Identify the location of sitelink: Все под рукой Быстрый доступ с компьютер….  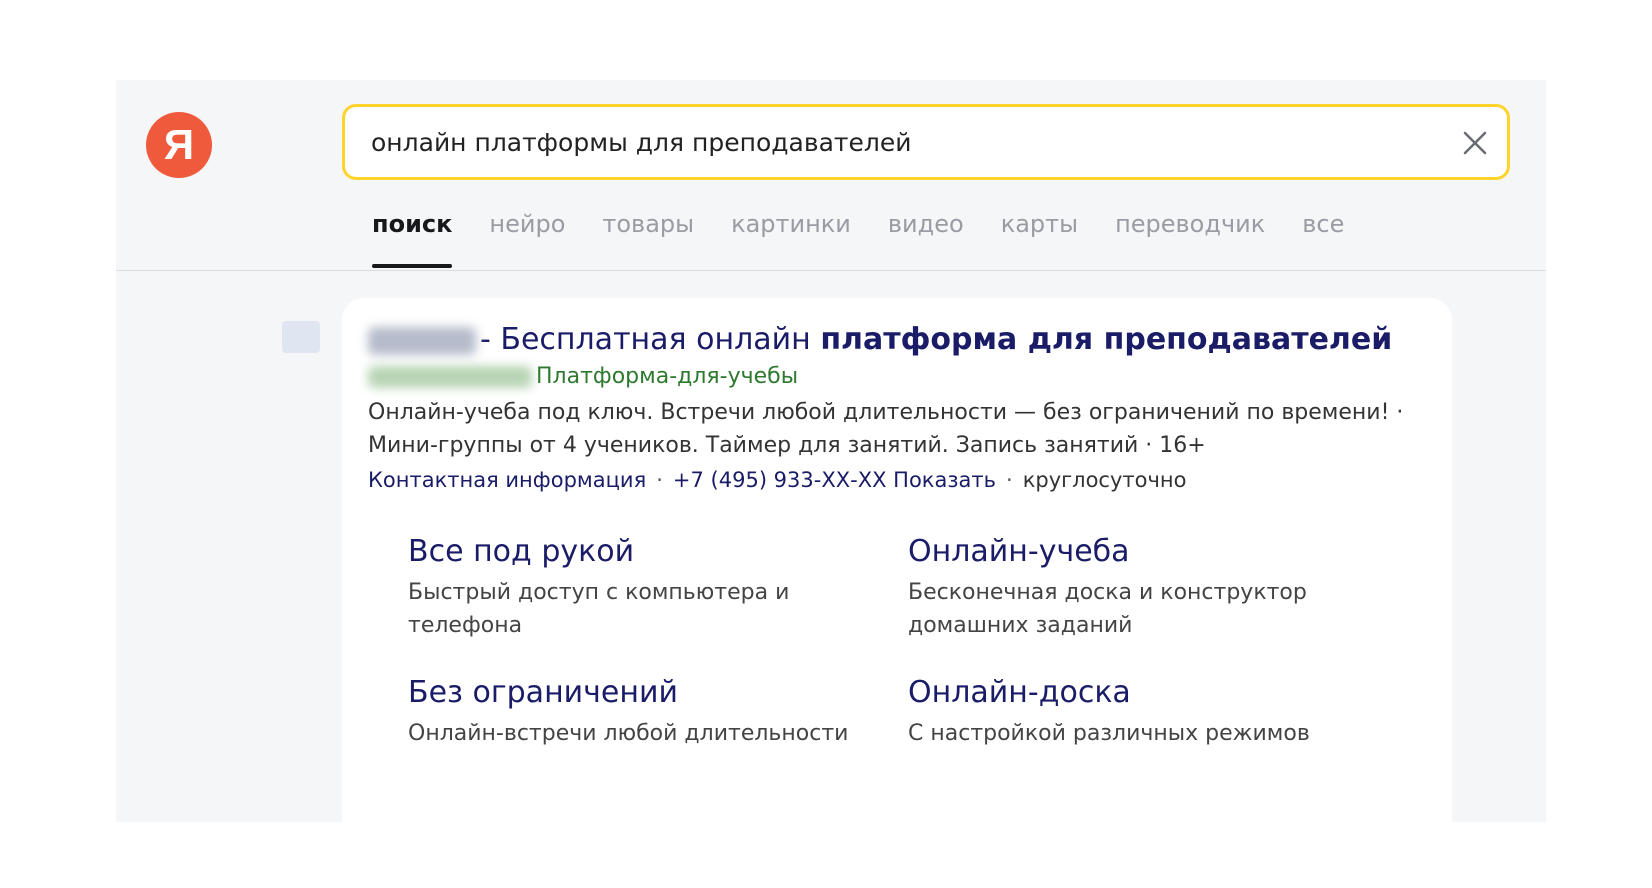
(643, 587).